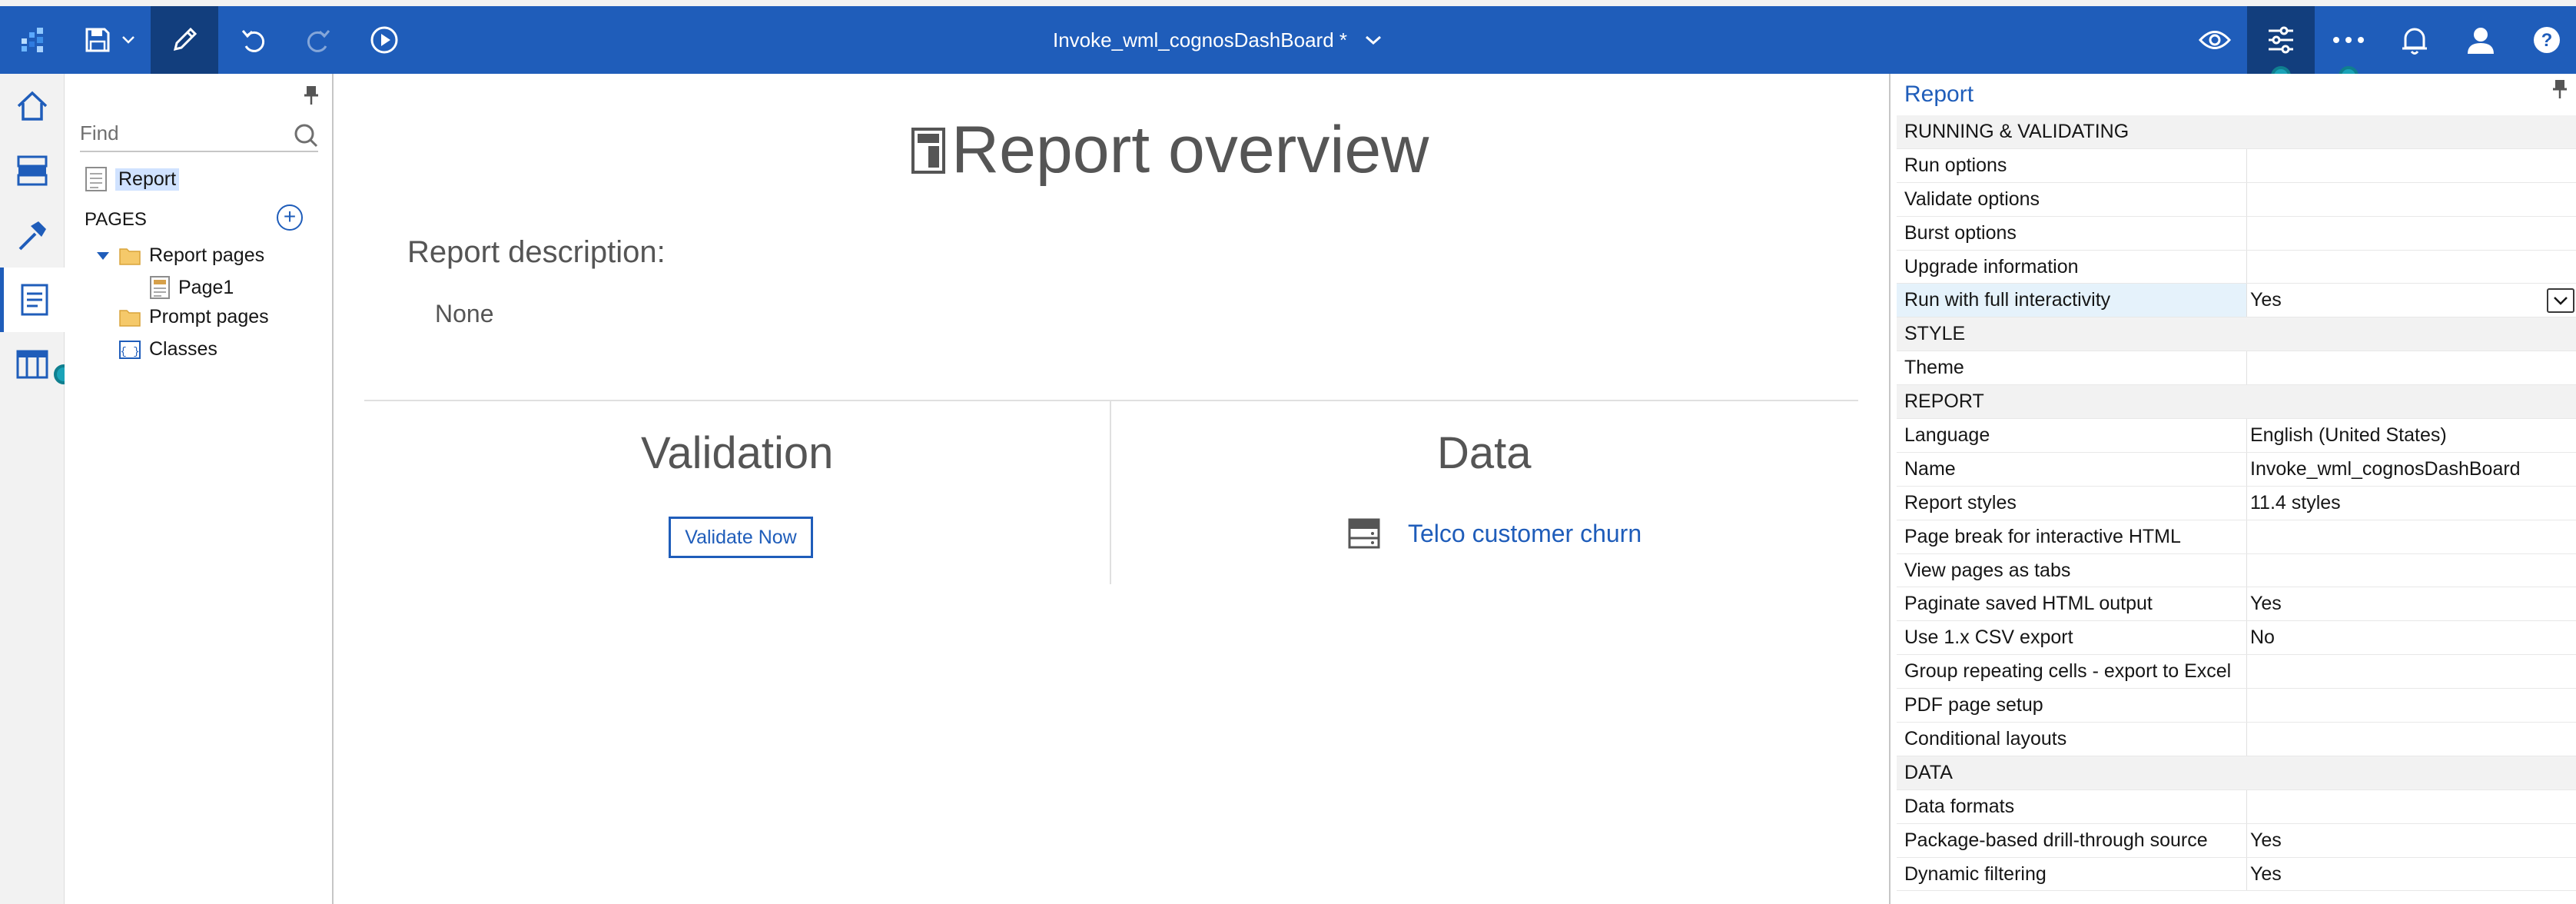 This screenshot has height=904, width=2576. Describe the element at coordinates (2236, 301) in the screenshot. I see `property-row: Run with full interactivity Yes` at that location.